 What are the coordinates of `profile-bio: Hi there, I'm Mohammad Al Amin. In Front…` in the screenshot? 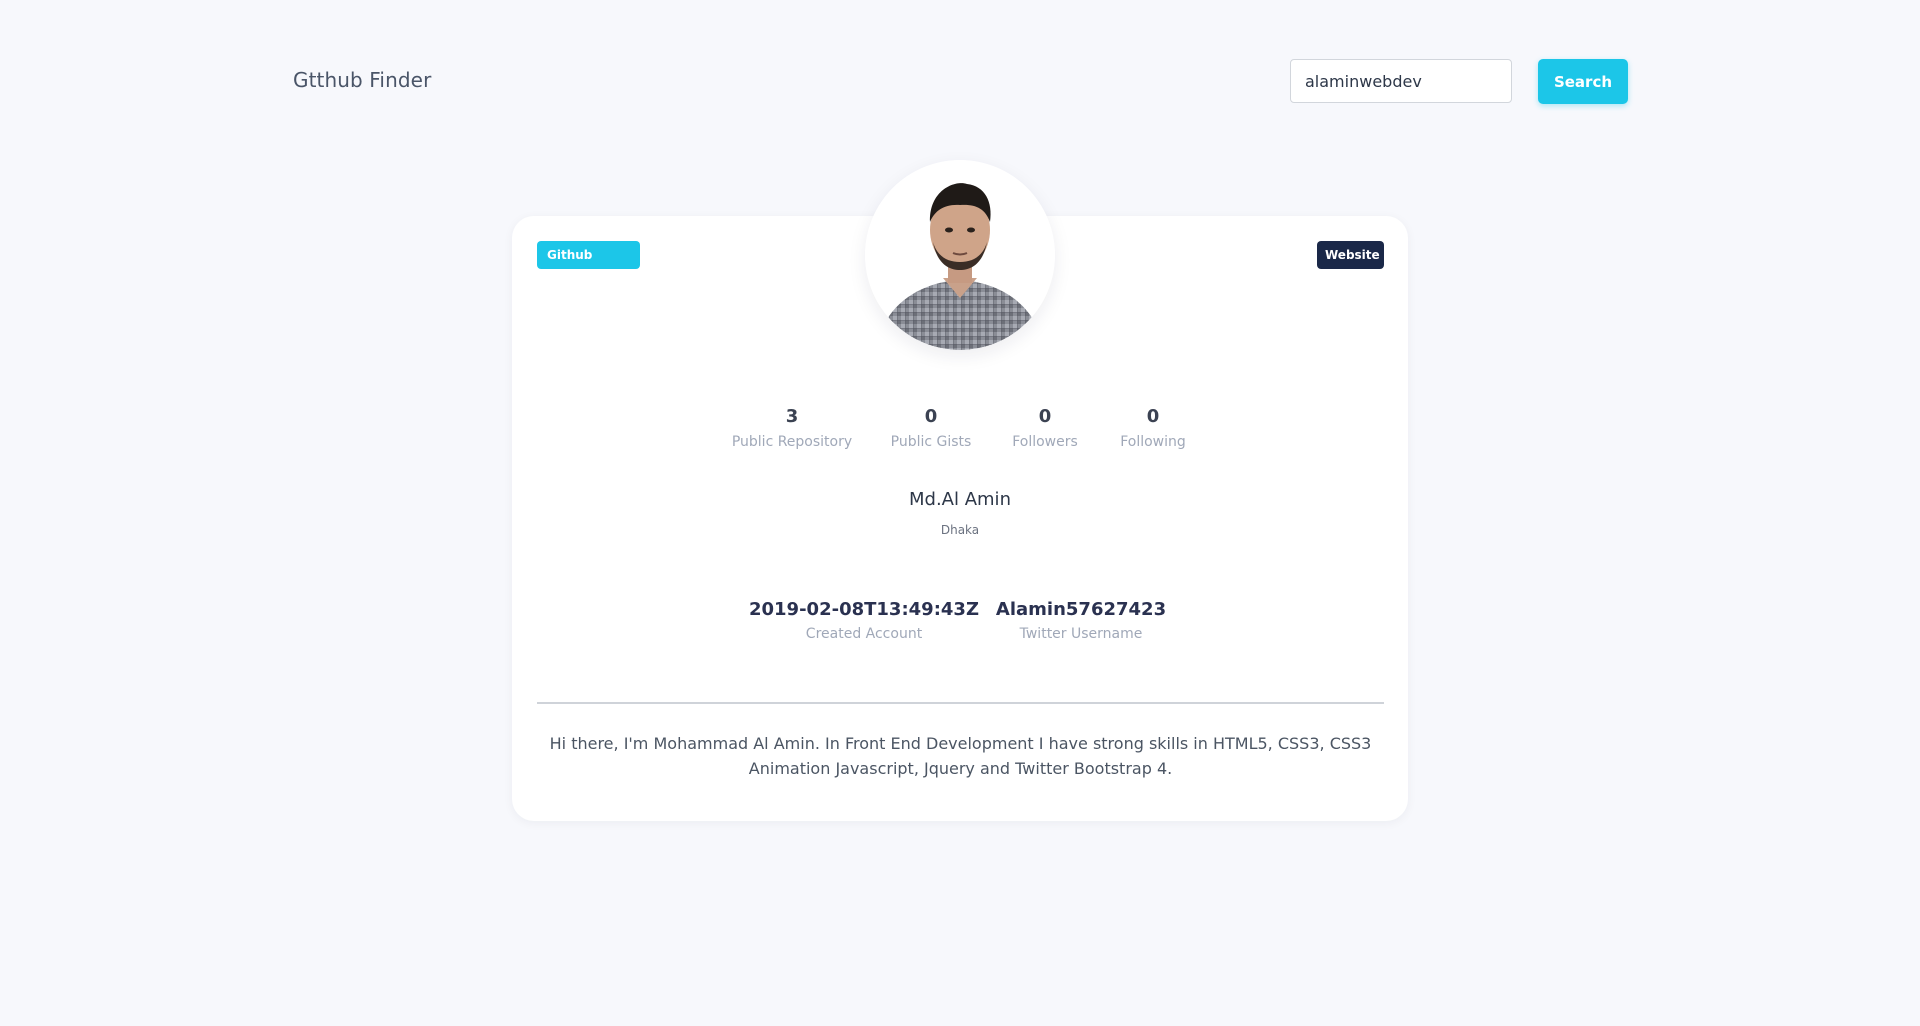 It's located at (960, 756).